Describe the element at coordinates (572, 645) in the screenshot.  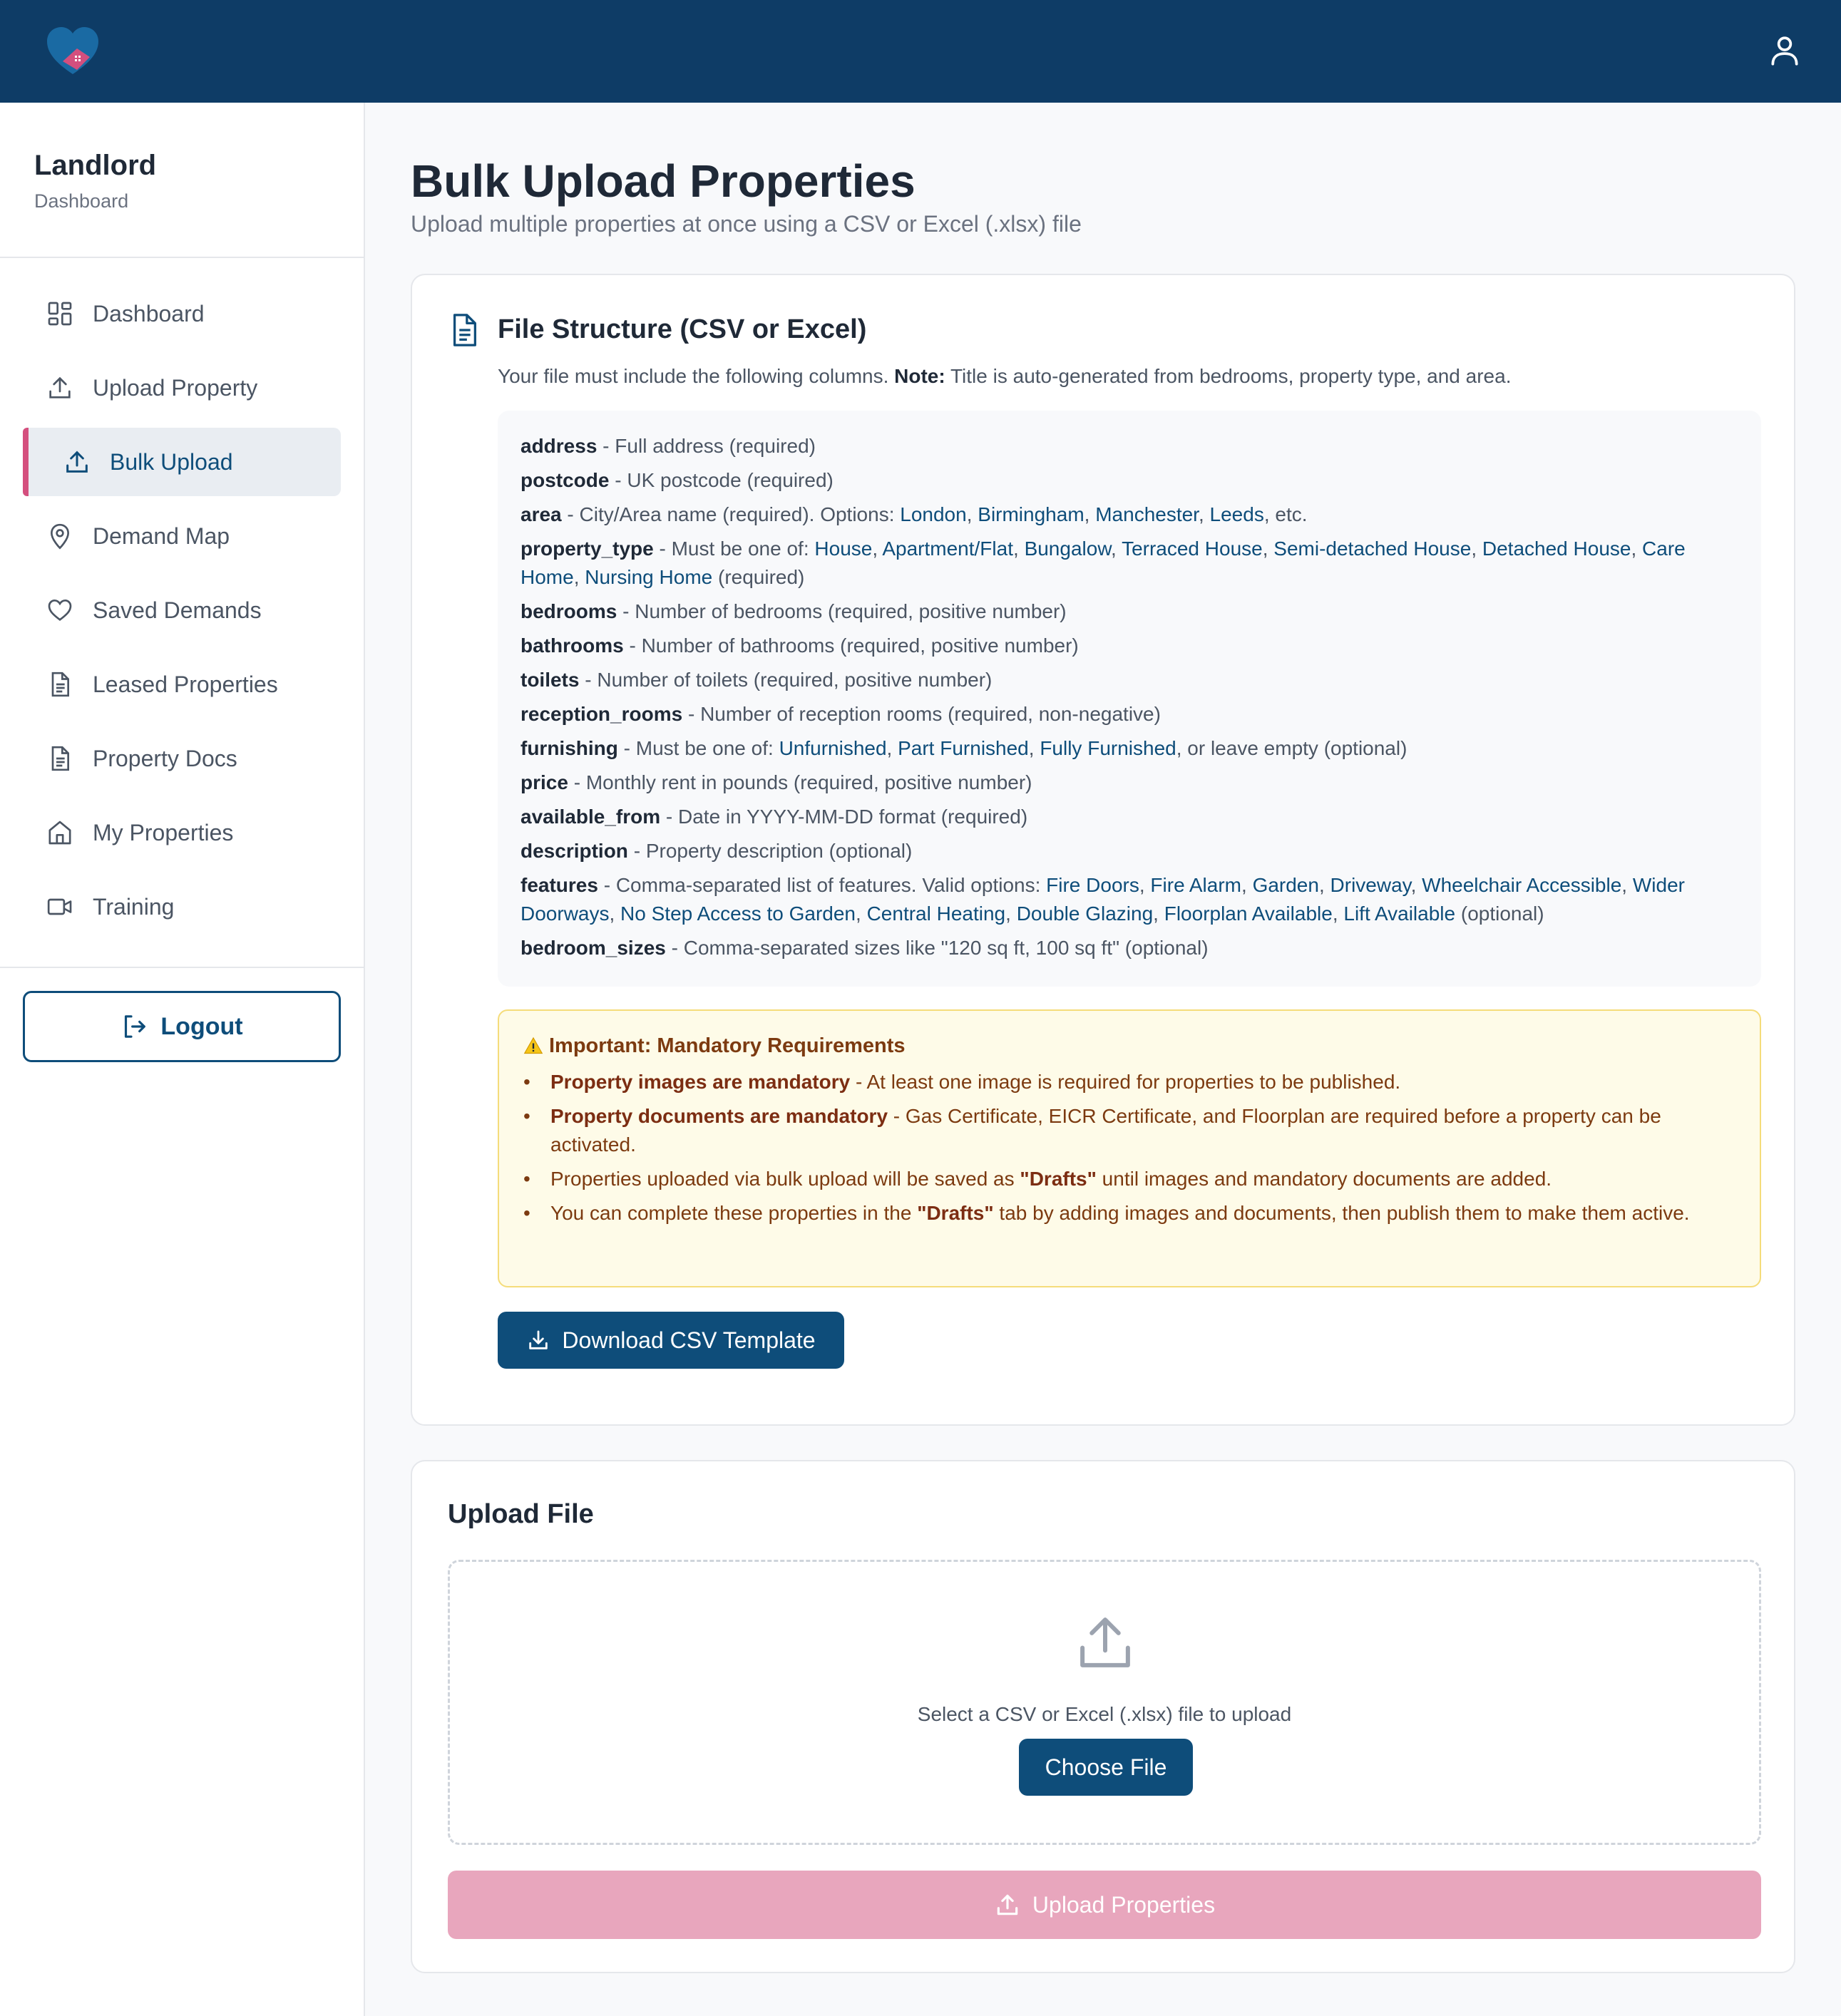
I see `column-name: bathrooms` at that location.